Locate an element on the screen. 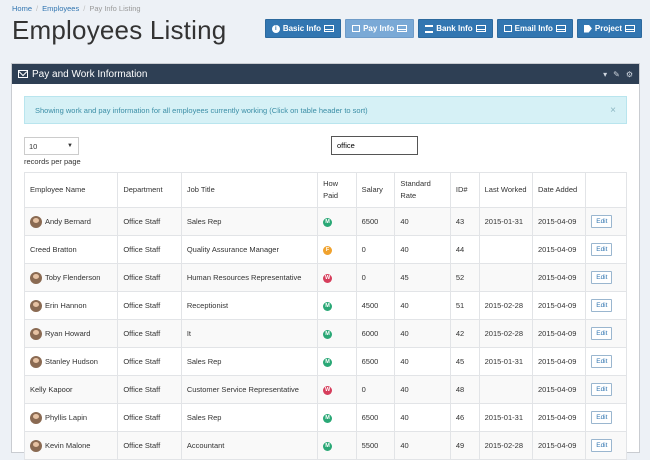  pay-info-button: Pay Info is located at coordinates (380, 28).